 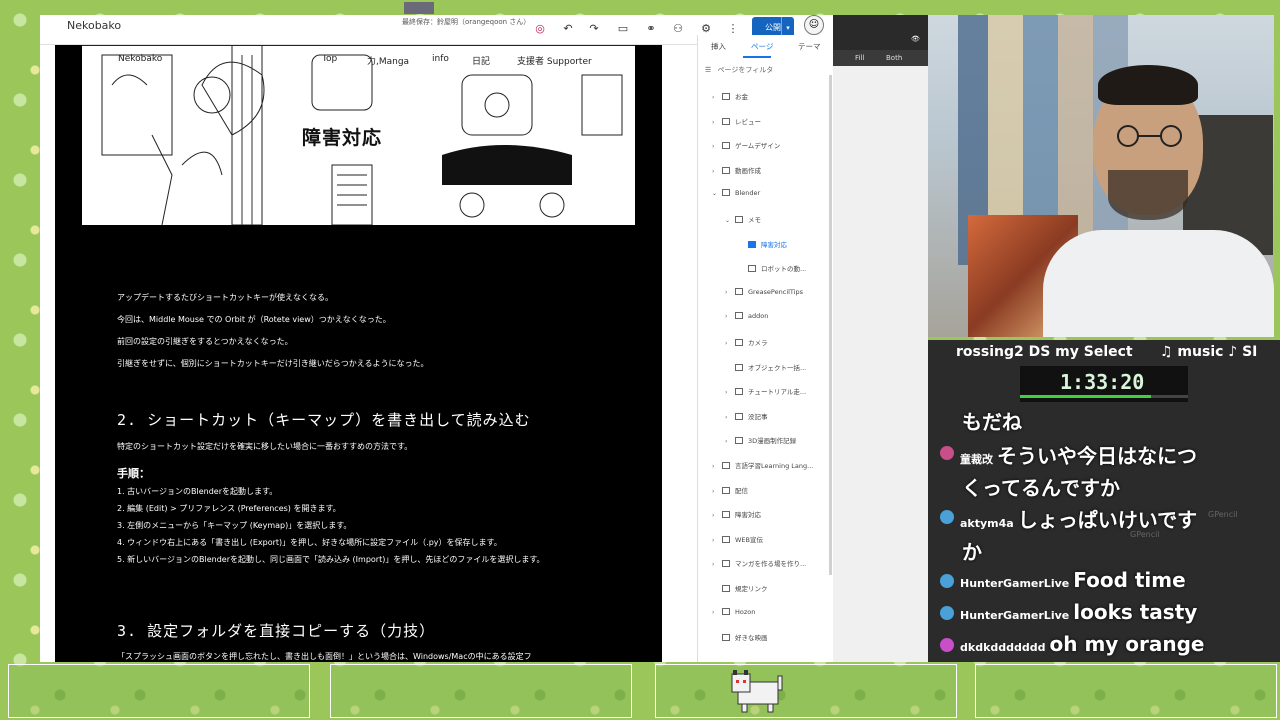 What do you see at coordinates (830, 325) in the screenshot?
I see `sidebar-scrollbar` at bounding box center [830, 325].